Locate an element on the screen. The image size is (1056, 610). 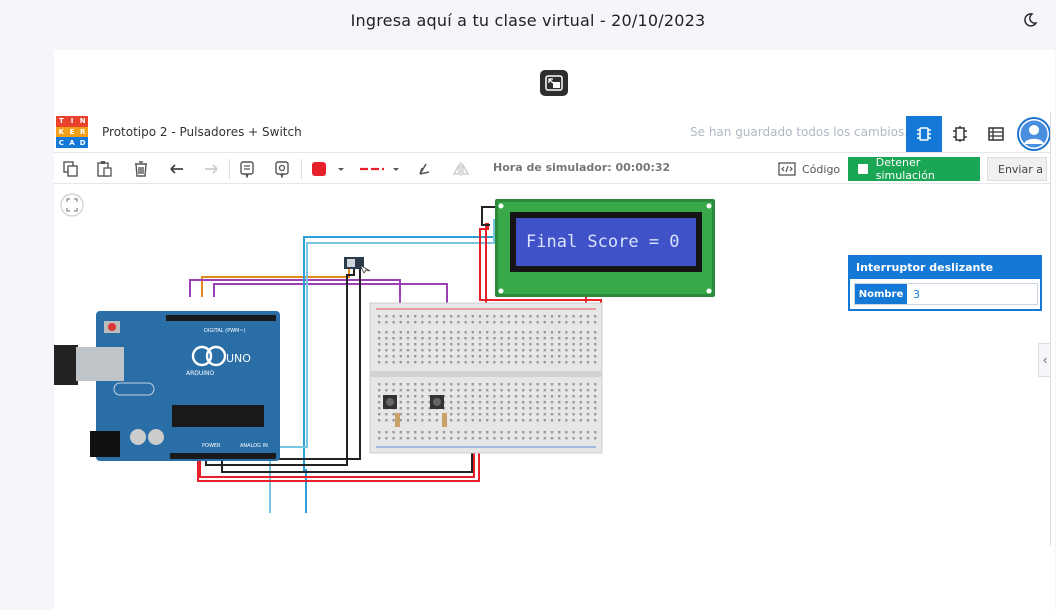
lcd-text: Final Score = 0 is located at coordinates (603, 242).